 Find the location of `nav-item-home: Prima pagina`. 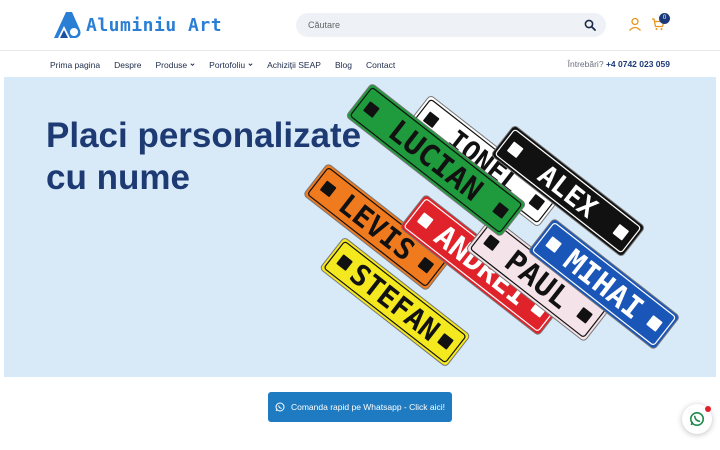

nav-item-home: Prima pagina is located at coordinates (75, 65).